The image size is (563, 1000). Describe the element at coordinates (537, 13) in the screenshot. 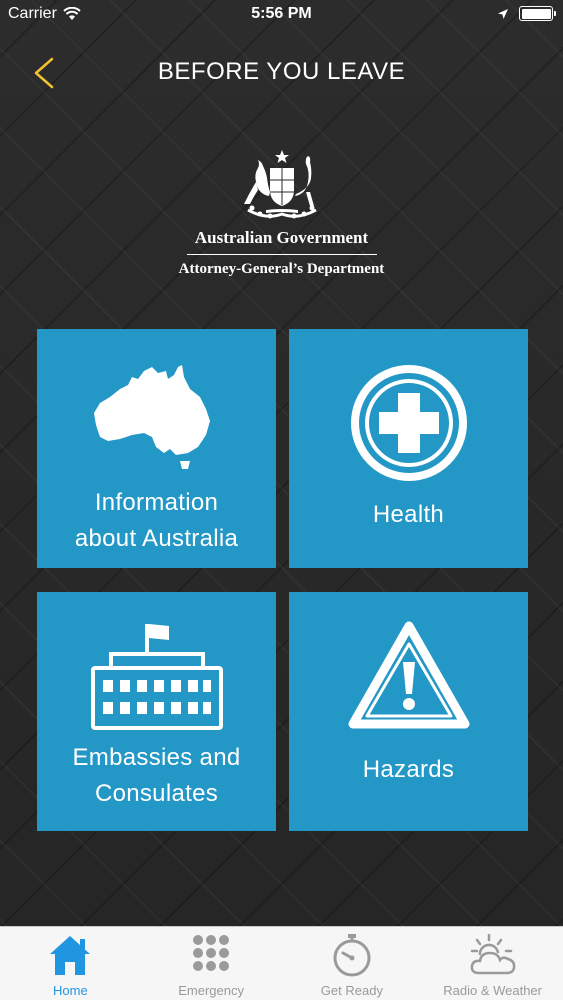

I see `battery-icon` at that location.